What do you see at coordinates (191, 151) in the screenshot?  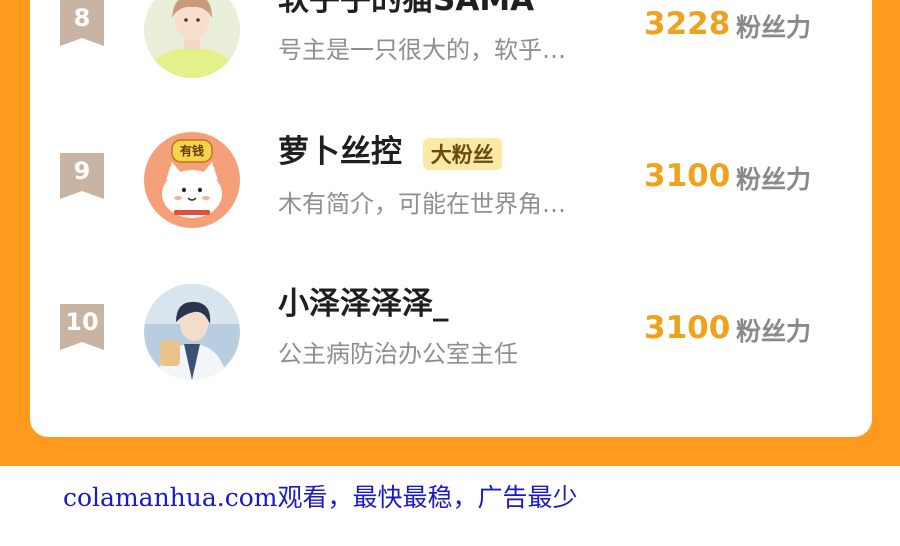 I see `avatar-coin-text-icon: 有钱` at bounding box center [191, 151].